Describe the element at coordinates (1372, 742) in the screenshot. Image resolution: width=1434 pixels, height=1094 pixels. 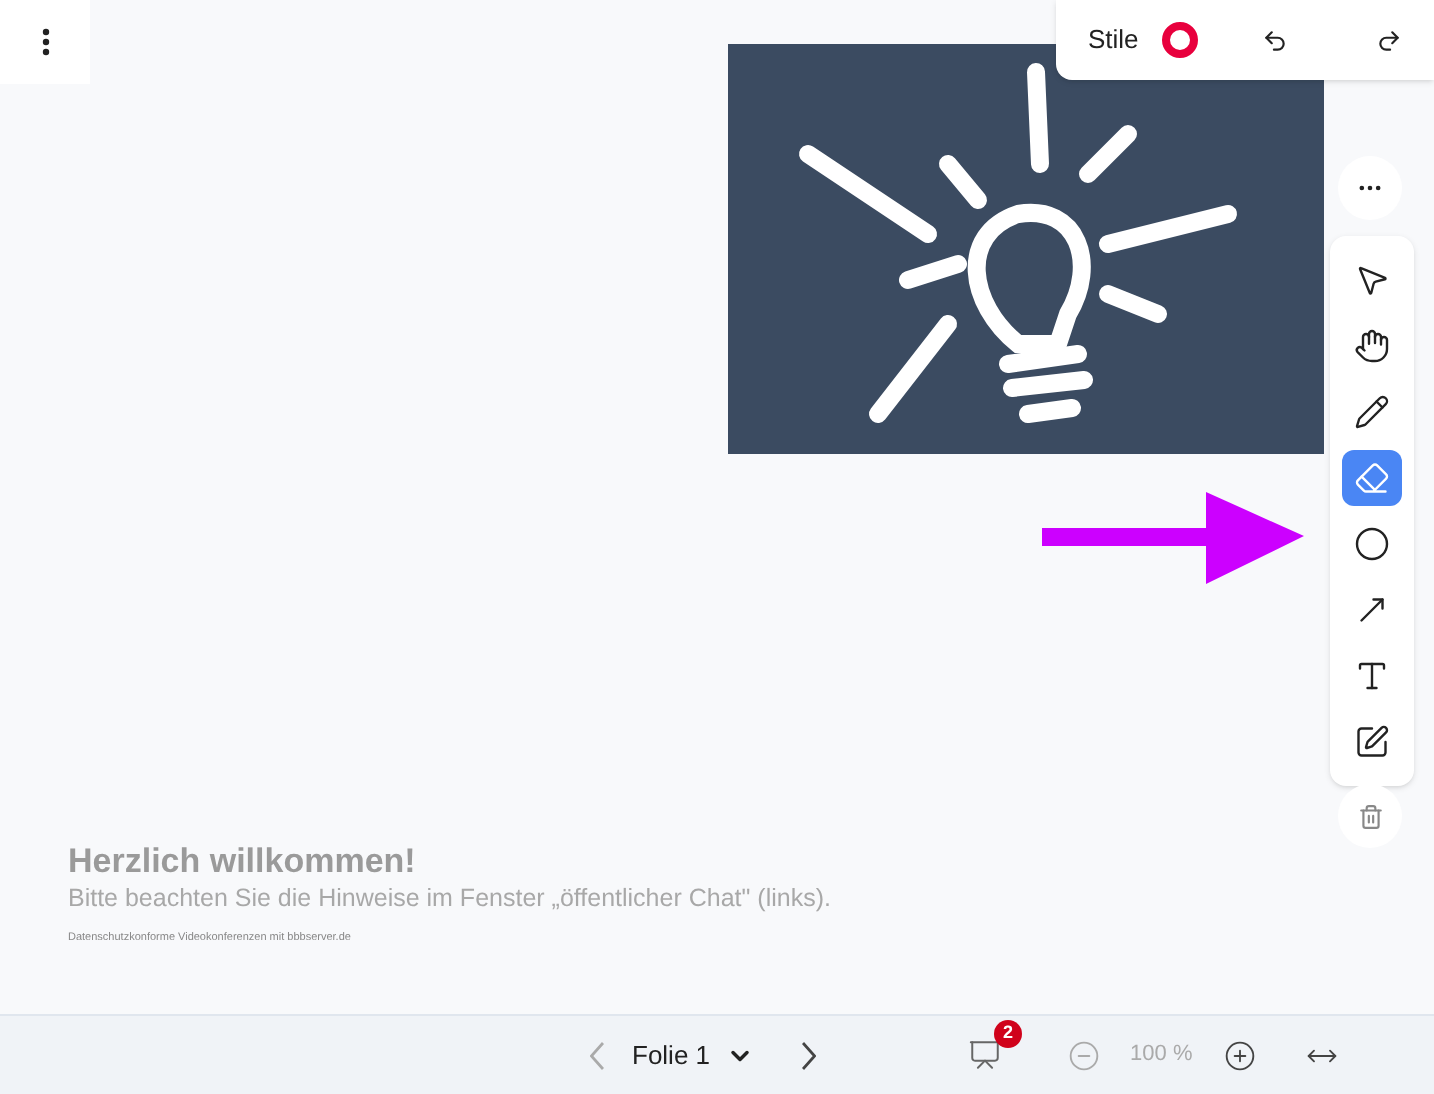
I see `note-icon` at that location.